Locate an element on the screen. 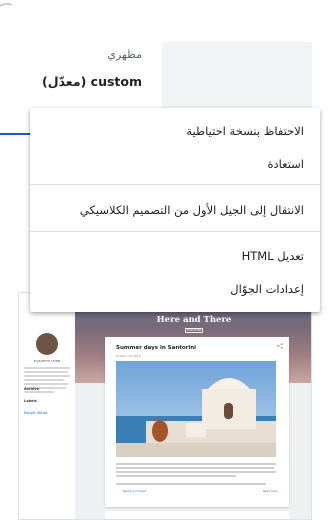 The image size is (330, 520). preview-comment-link: Post a Comment is located at coordinates (135, 491).